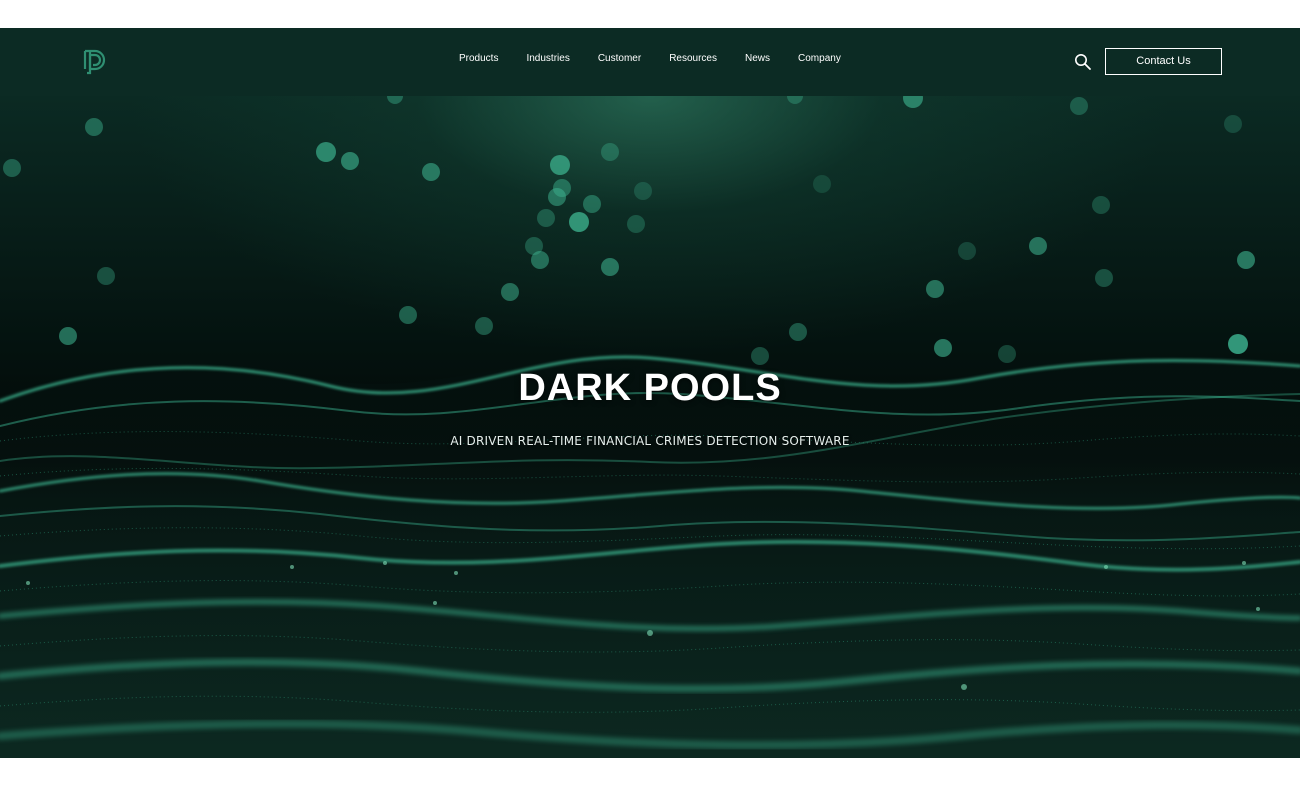  I want to click on nav-item-customer: Customer, so click(619, 59).